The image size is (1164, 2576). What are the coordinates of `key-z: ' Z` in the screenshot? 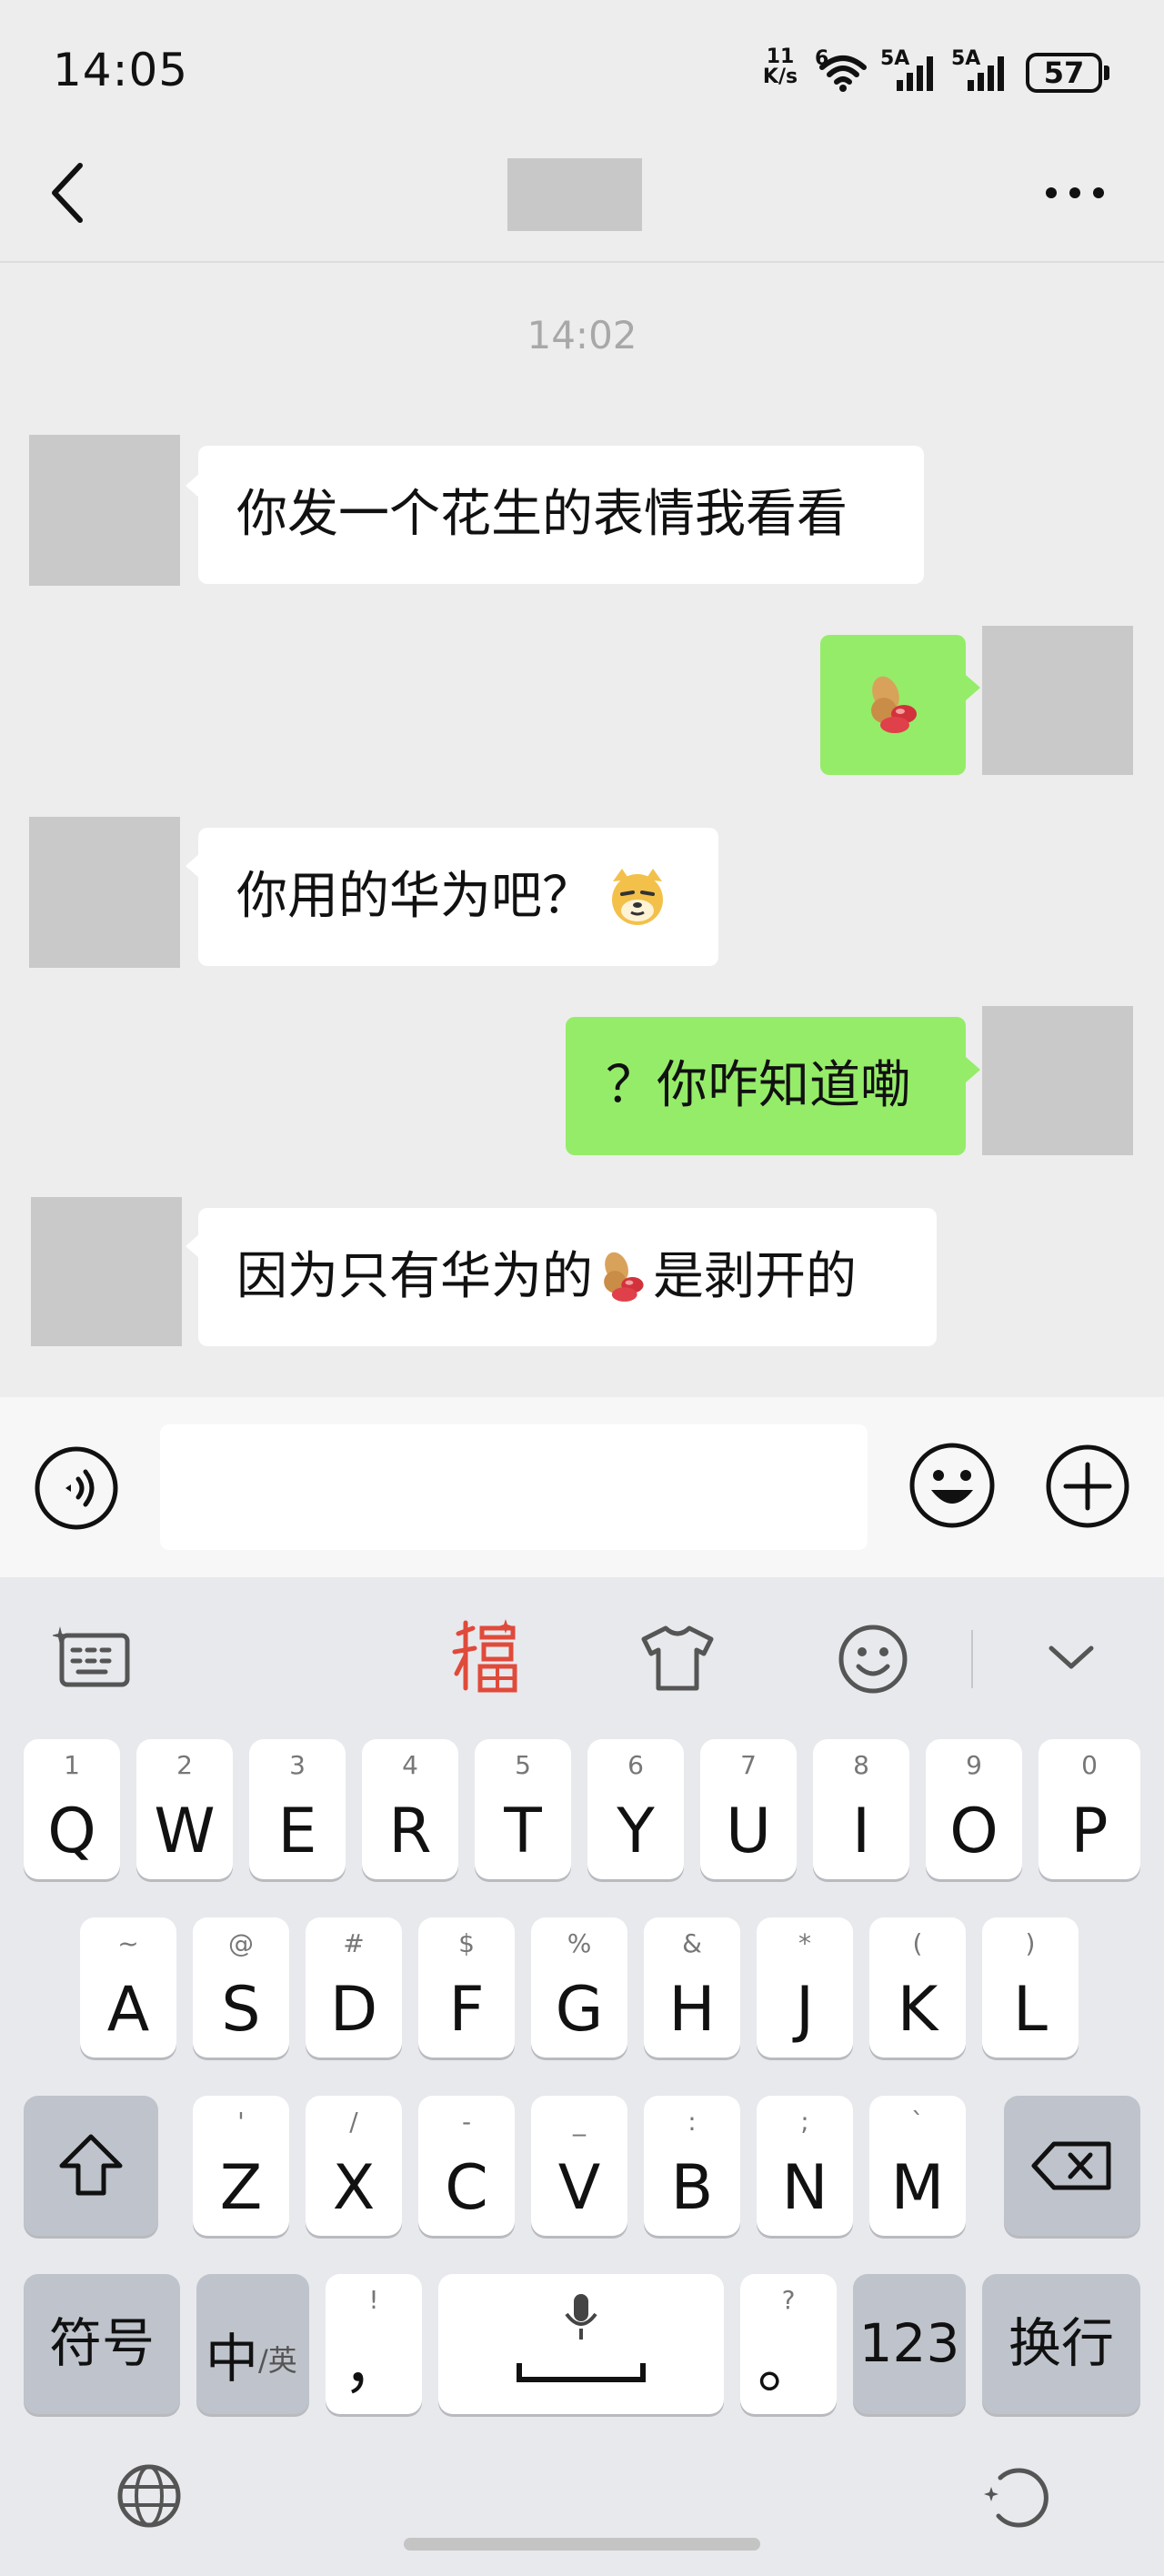 It's located at (241, 2166).